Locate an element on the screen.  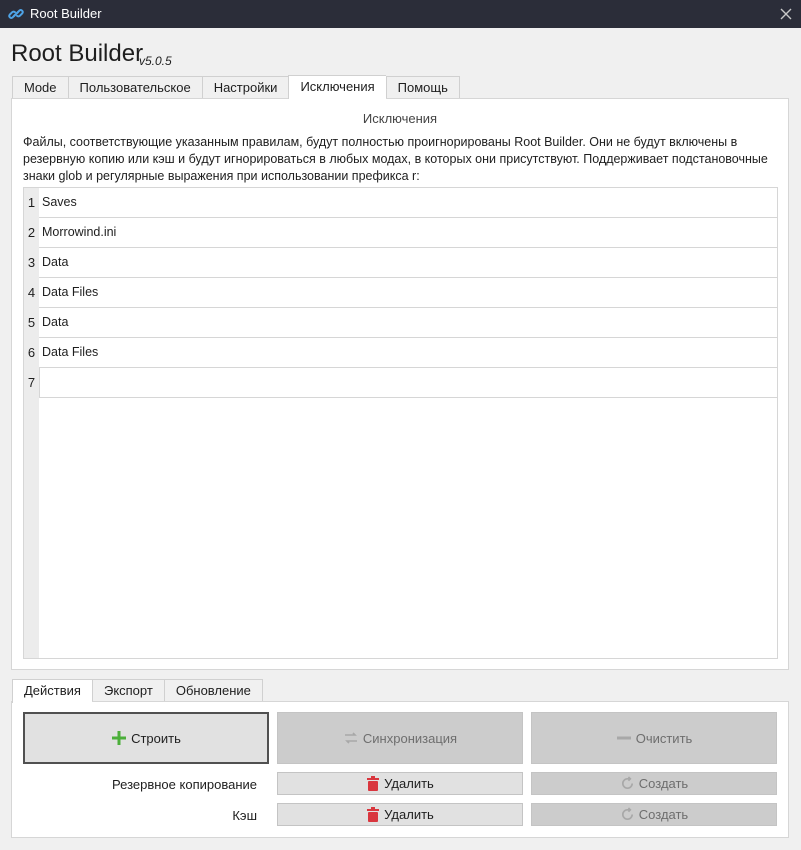
minus-icon is located at coordinates (623, 738).